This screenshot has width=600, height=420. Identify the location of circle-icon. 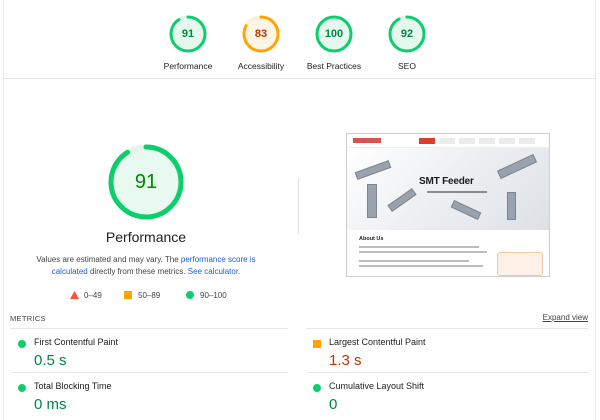
(190, 295).